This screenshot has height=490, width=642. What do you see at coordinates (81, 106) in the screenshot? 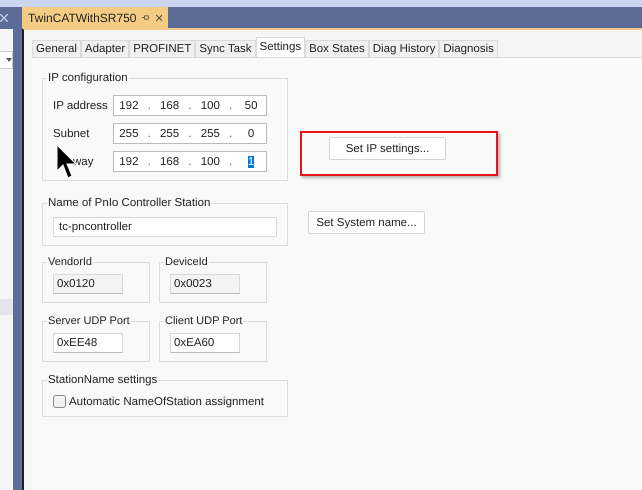
I see `field-label: IP address` at bounding box center [81, 106].